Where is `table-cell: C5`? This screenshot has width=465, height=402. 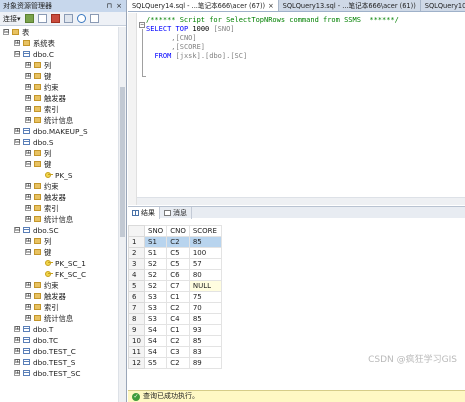
table-cell: C5 is located at coordinates (178, 253).